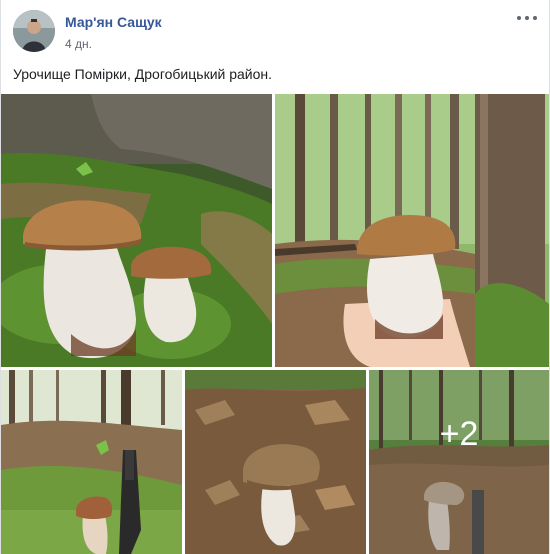  Describe the element at coordinates (113, 22) in the screenshot. I see `author-name: Мар'ян Сащук` at that location.